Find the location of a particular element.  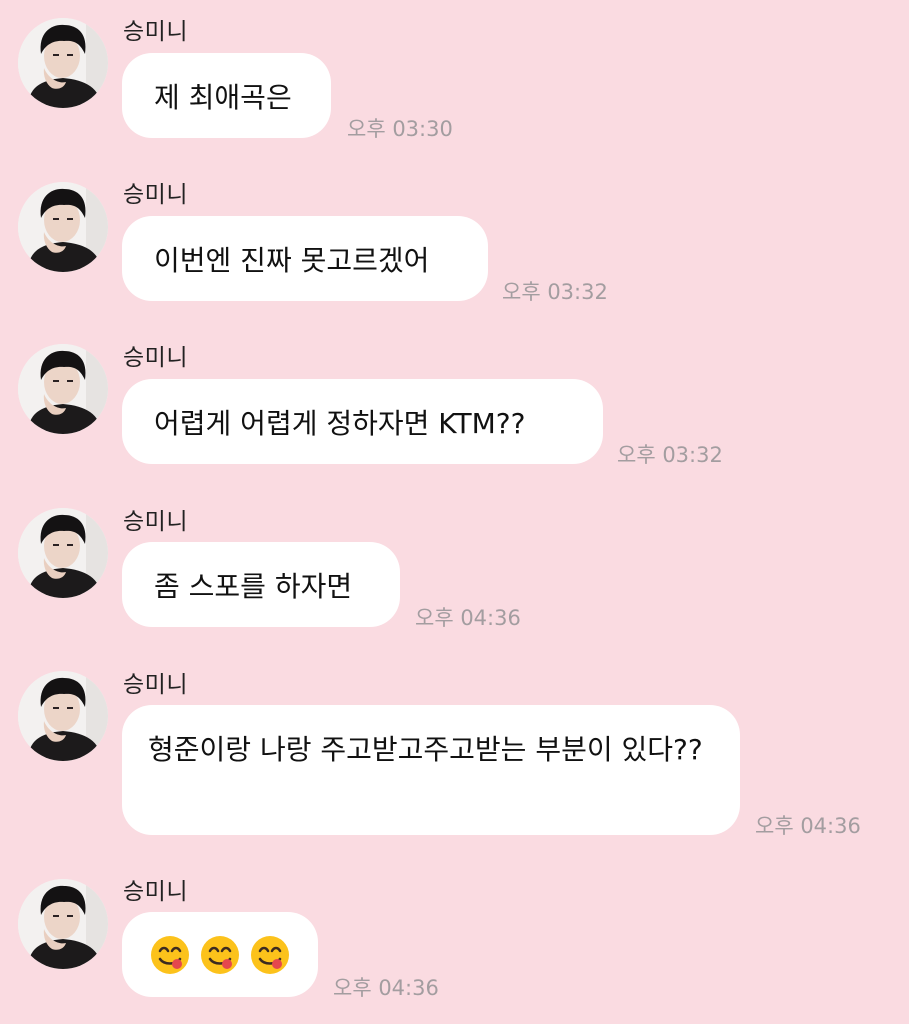

message-bubble: 형준이랑 나랑 주고받고주고받는 부분이 있다?? is located at coordinates (431, 770).